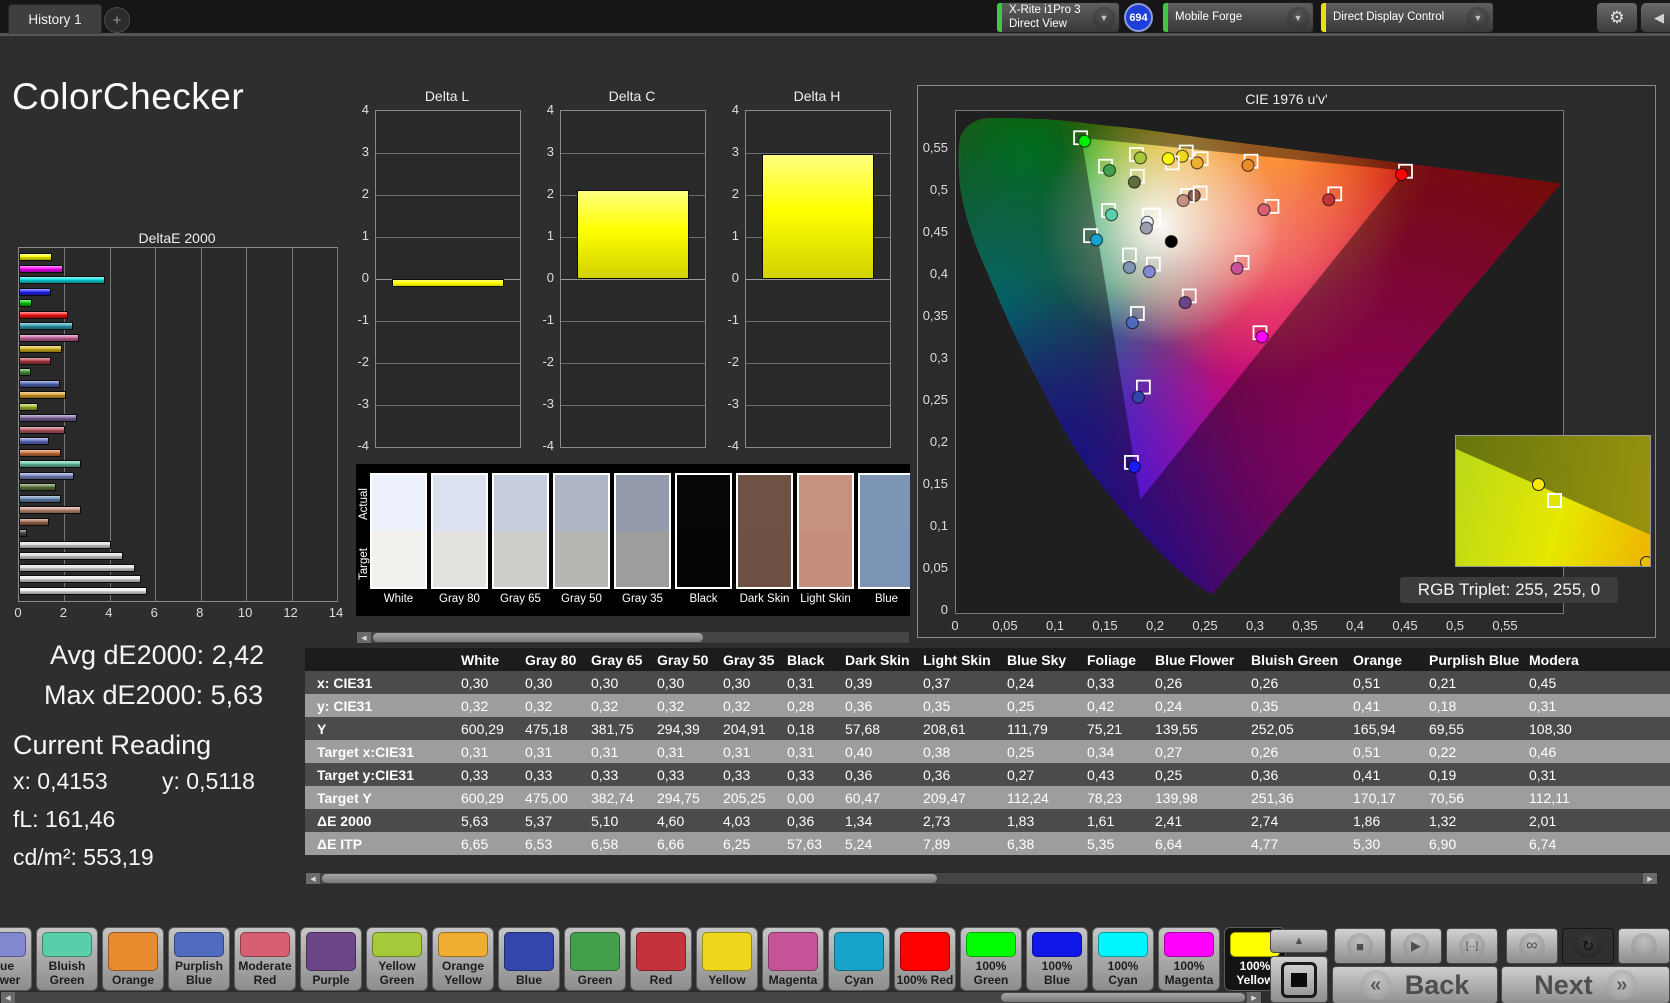 This screenshot has height=1003, width=1670. I want to click on patch-button-label: Blue Flower, so click(10, 973).